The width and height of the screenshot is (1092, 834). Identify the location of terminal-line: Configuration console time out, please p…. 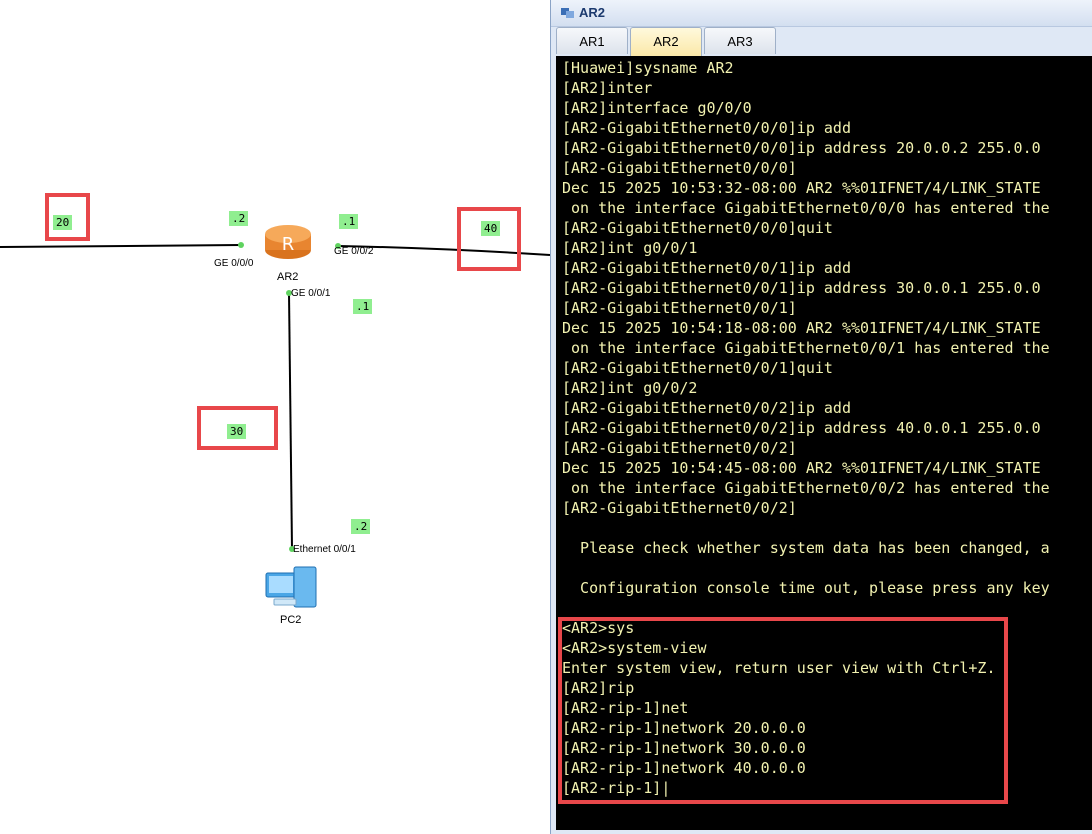
(806, 588).